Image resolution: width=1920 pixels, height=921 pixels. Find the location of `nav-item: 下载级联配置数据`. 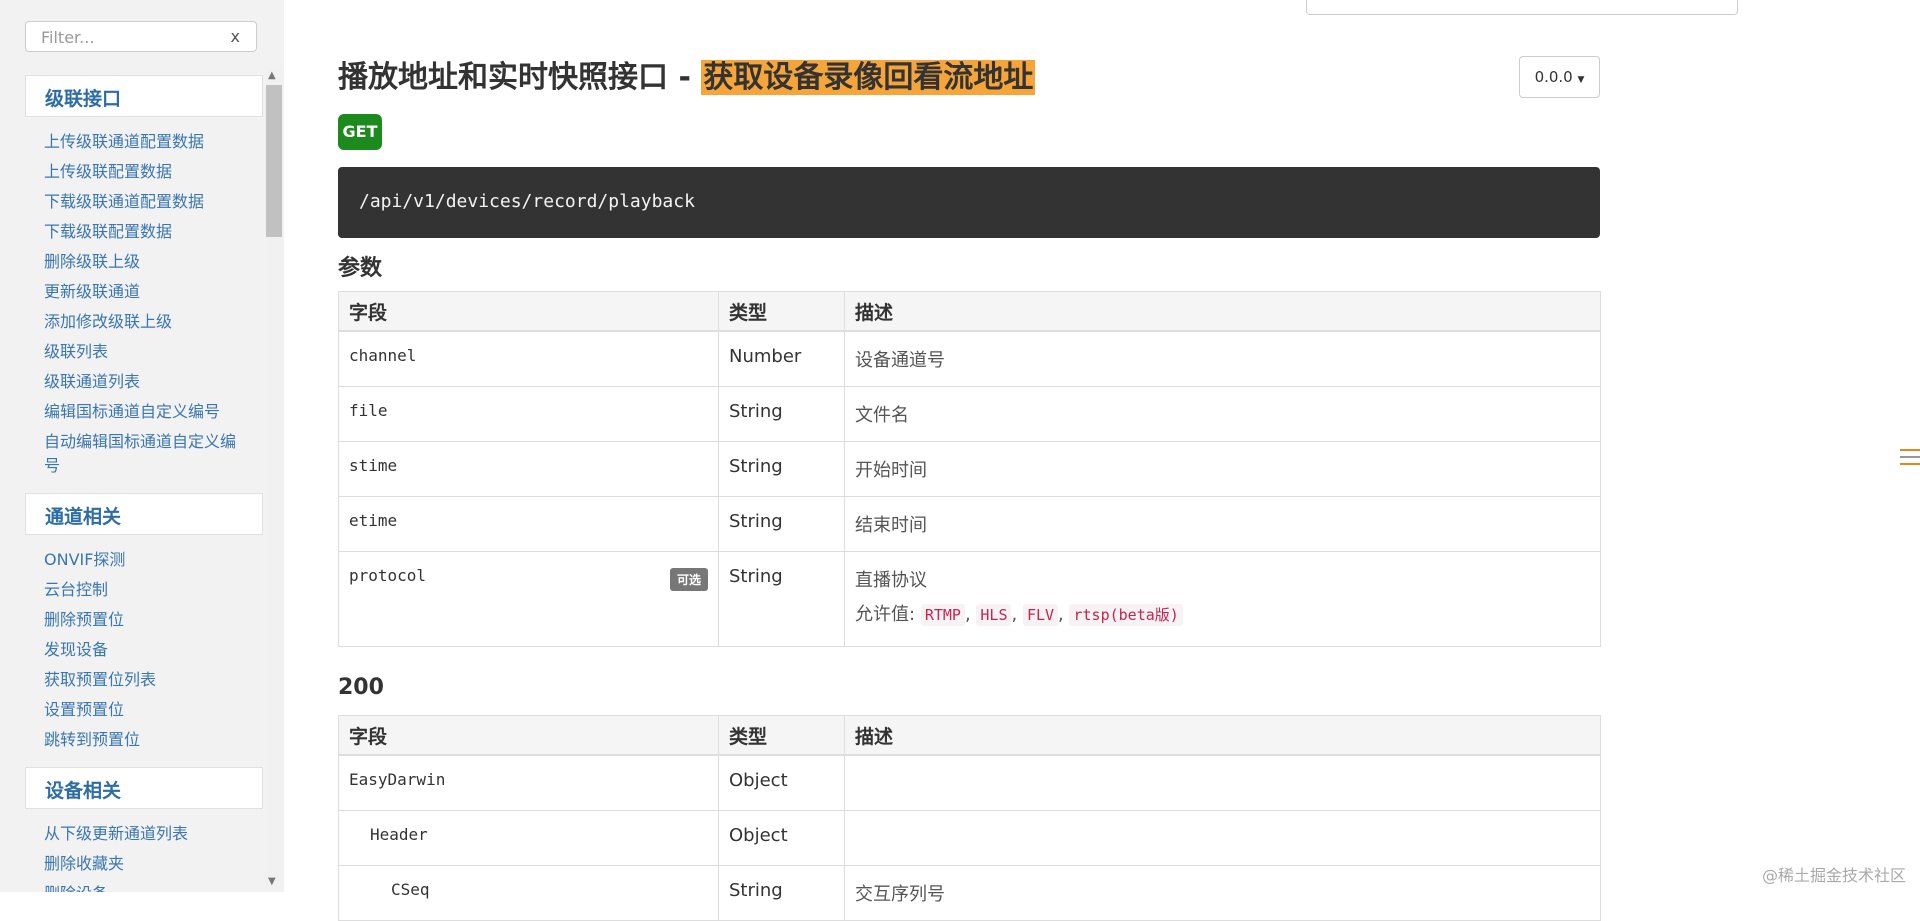

nav-item: 下载级联配置数据 is located at coordinates (153, 232).